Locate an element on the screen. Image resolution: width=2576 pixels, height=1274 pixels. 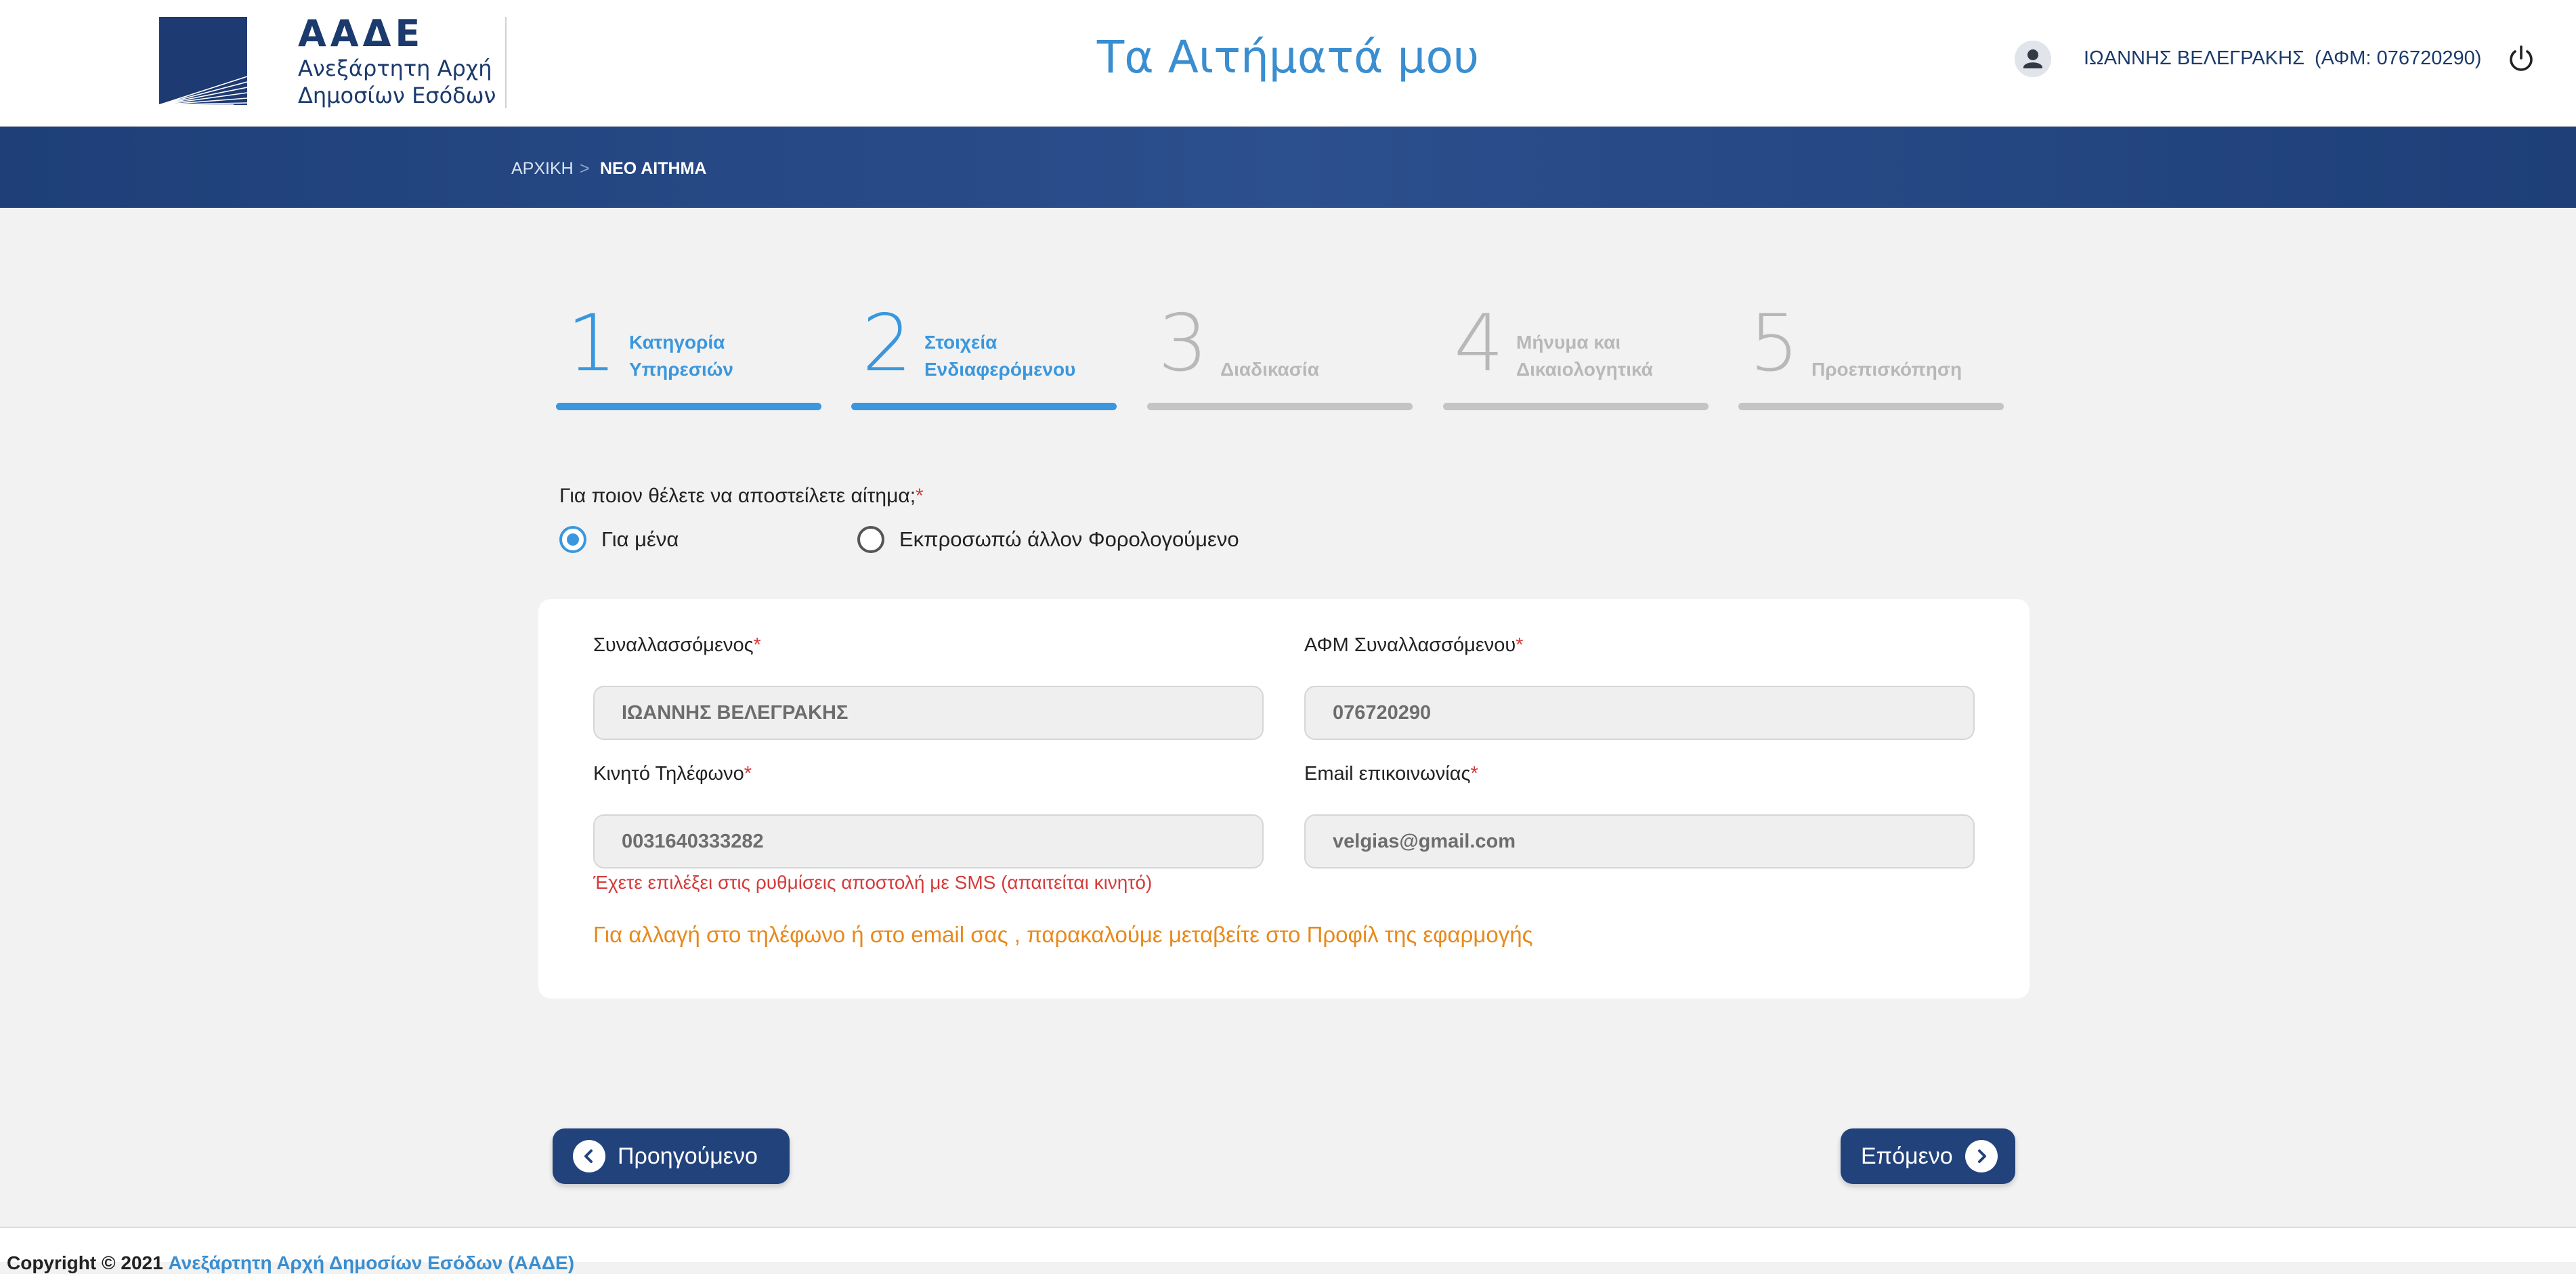
step-1-category: 1 Κατηγορία Υπηρεσιών is located at coordinates (688, 356).